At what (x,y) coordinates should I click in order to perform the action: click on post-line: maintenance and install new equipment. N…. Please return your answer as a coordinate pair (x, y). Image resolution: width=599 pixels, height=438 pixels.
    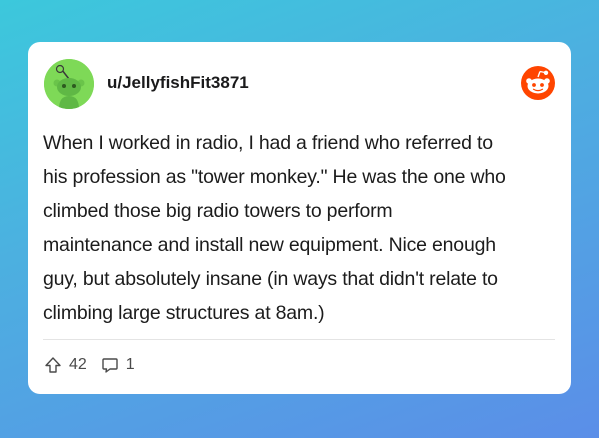
    Looking at the image, I should click on (269, 245).